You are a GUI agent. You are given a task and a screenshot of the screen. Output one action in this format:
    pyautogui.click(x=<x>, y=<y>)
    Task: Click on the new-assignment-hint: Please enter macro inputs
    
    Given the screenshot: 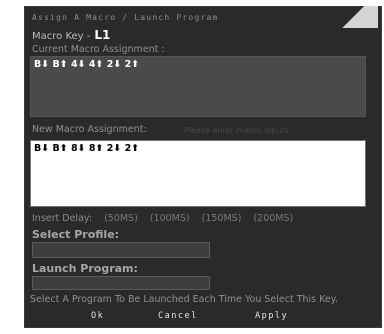 What is the action you would take?
    pyautogui.click(x=236, y=130)
    